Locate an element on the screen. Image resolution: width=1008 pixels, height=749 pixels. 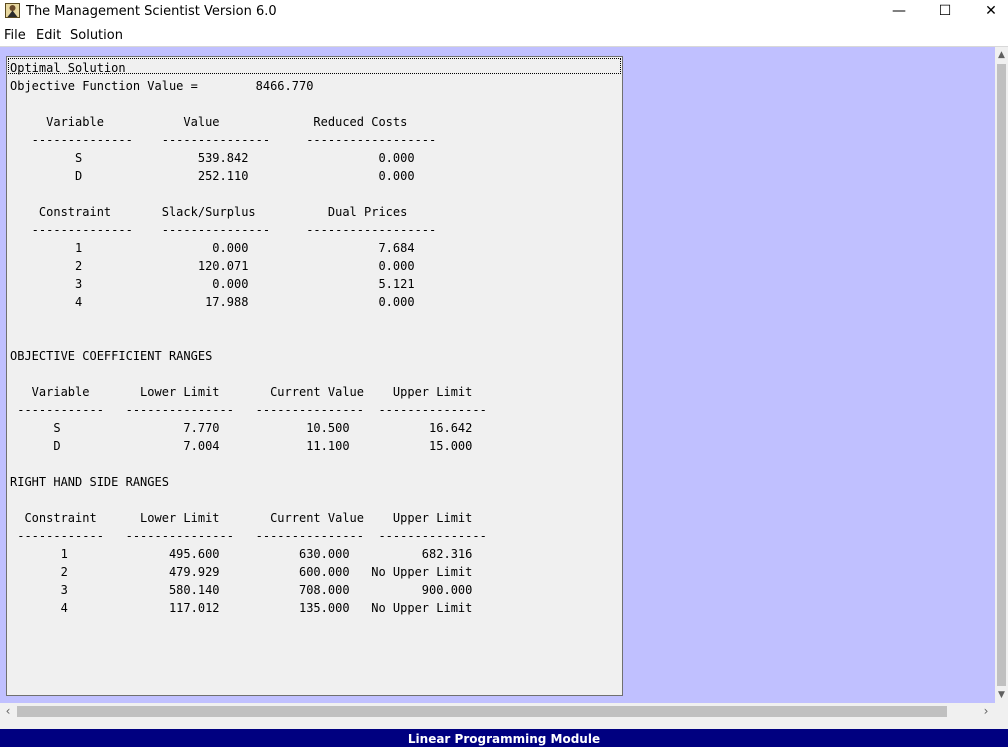
menu-bar: File Edit Solution is located at coordinates (504, 35).